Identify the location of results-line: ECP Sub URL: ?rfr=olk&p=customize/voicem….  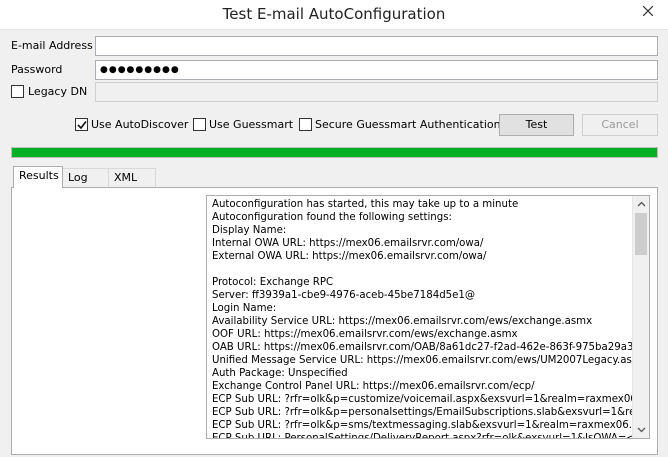
(422, 399).